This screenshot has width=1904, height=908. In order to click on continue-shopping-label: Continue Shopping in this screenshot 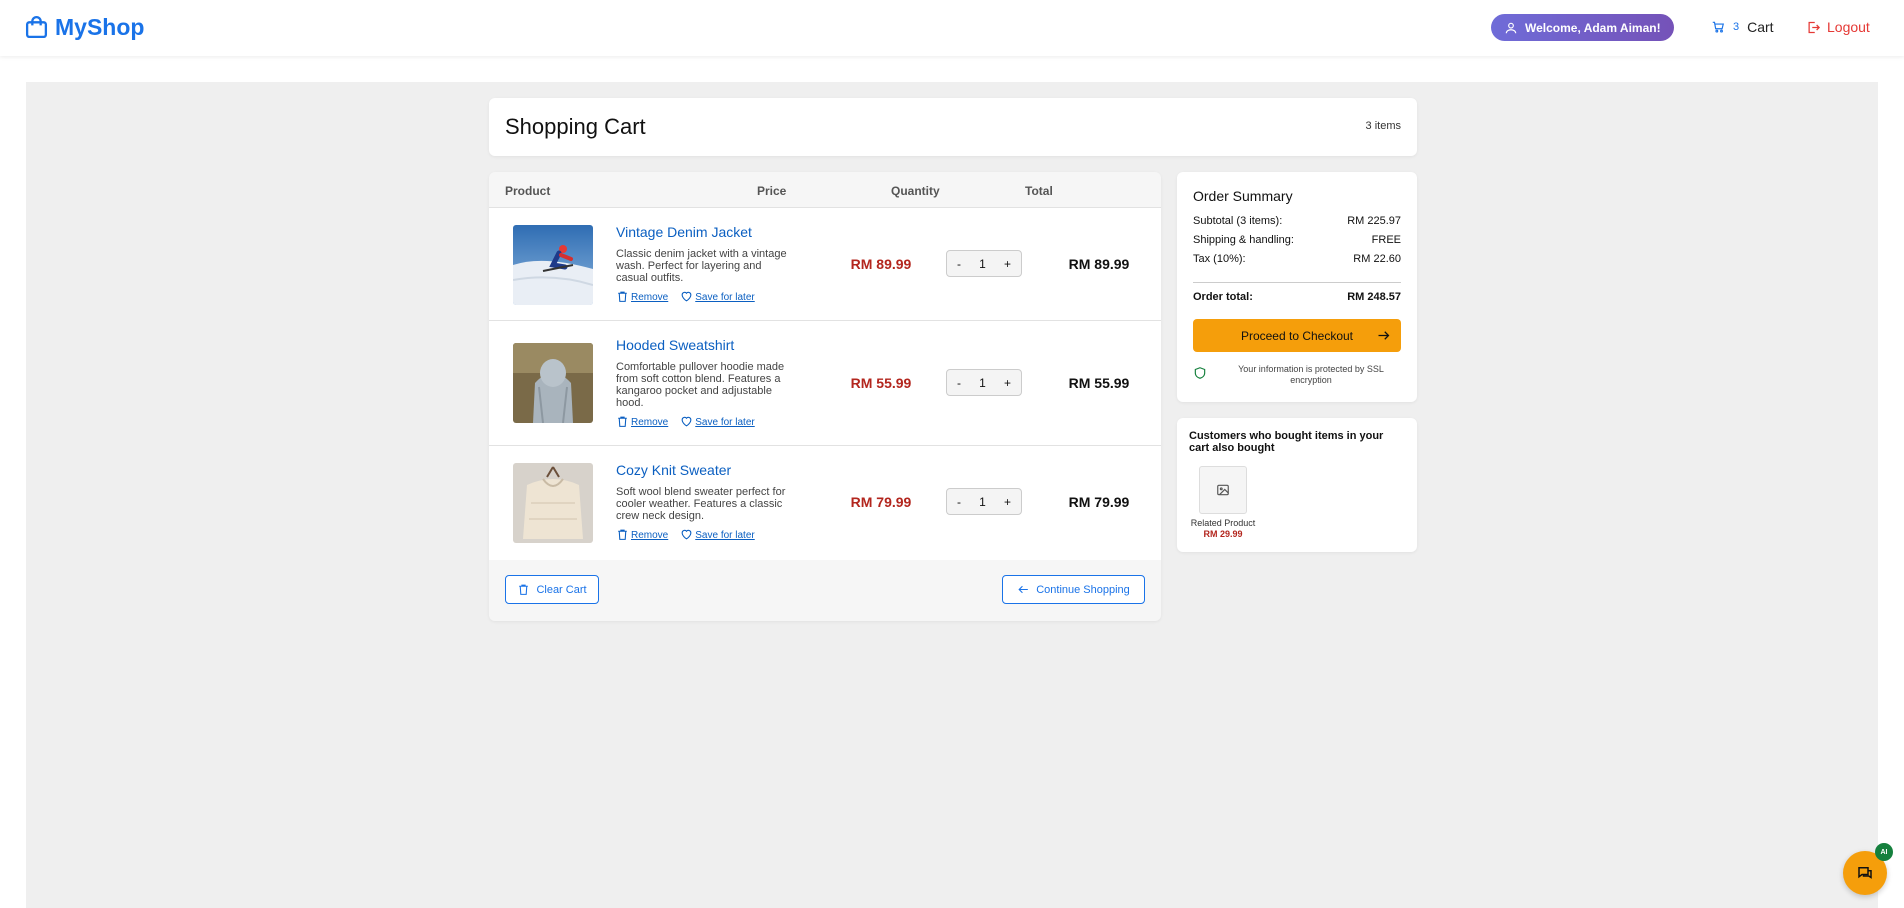, I will do `click(1083, 589)`.